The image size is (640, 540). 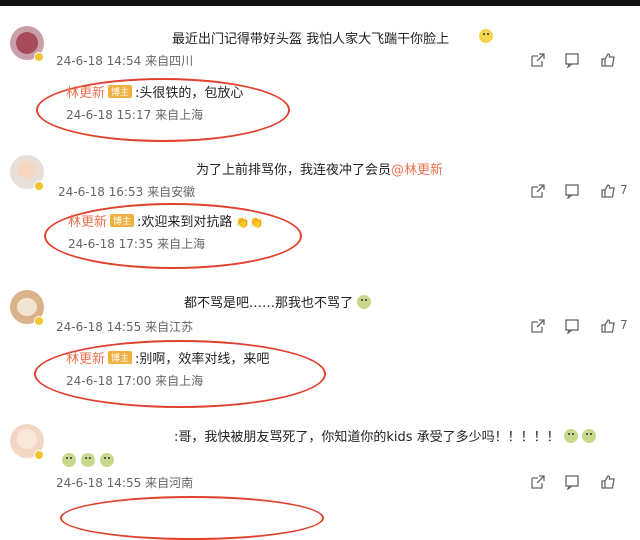 What do you see at coordinates (320, 170) in the screenshot?
I see `comment-text: 为了上前排骂你，我连夜冲了会员@林更新` at bounding box center [320, 170].